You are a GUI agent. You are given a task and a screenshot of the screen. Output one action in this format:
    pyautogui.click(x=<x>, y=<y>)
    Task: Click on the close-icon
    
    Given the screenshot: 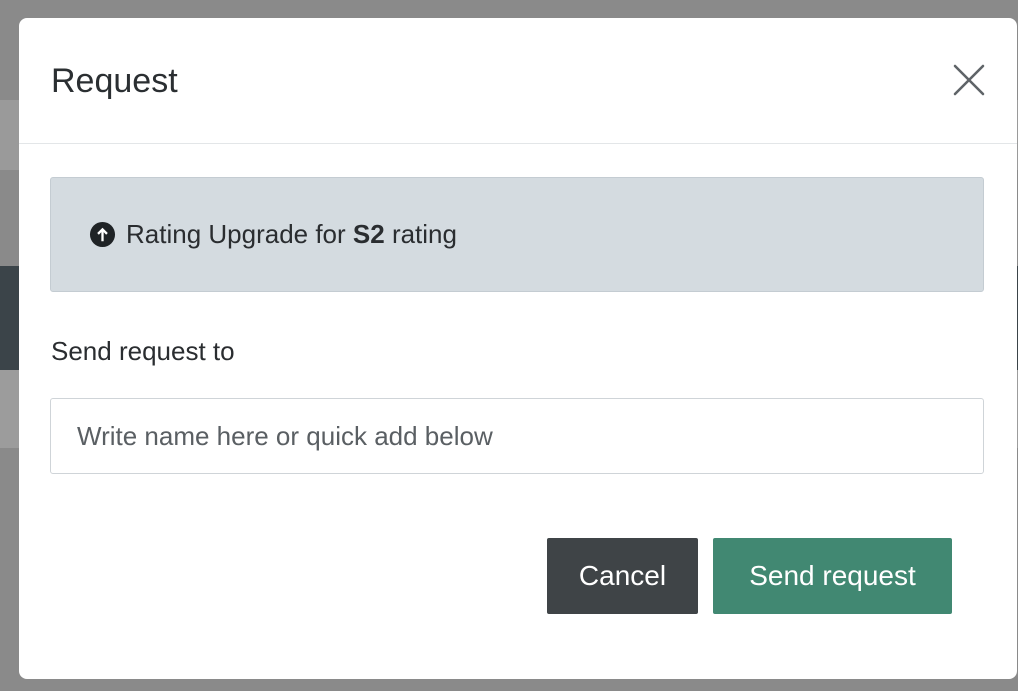 What is the action you would take?
    pyautogui.click(x=969, y=80)
    